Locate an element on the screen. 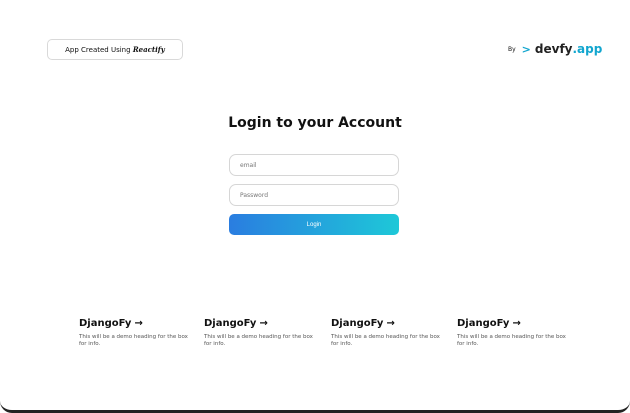  by-devfy-logo: By > devfy .app is located at coordinates (555, 49).